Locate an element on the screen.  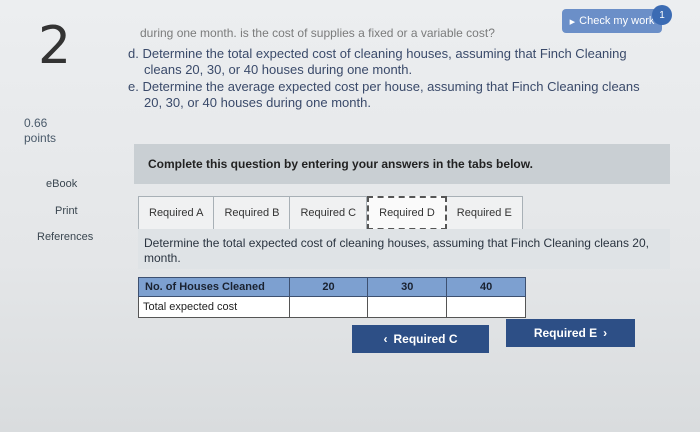
tab-required-e: Required E is located at coordinates (484, 213).